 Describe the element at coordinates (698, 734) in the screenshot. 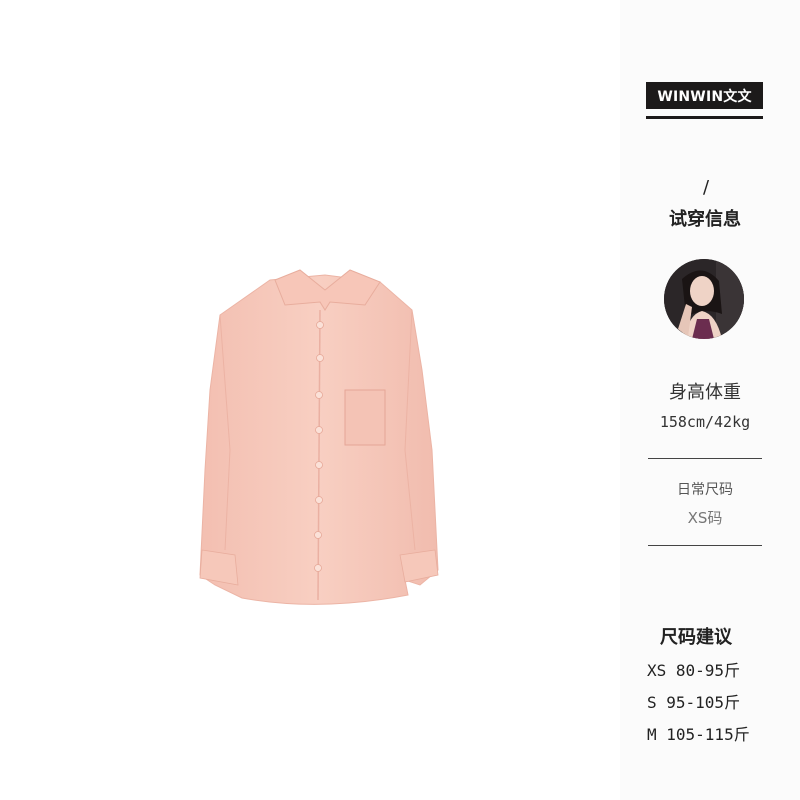

I see `size-row-m: M 105-115斤` at that location.